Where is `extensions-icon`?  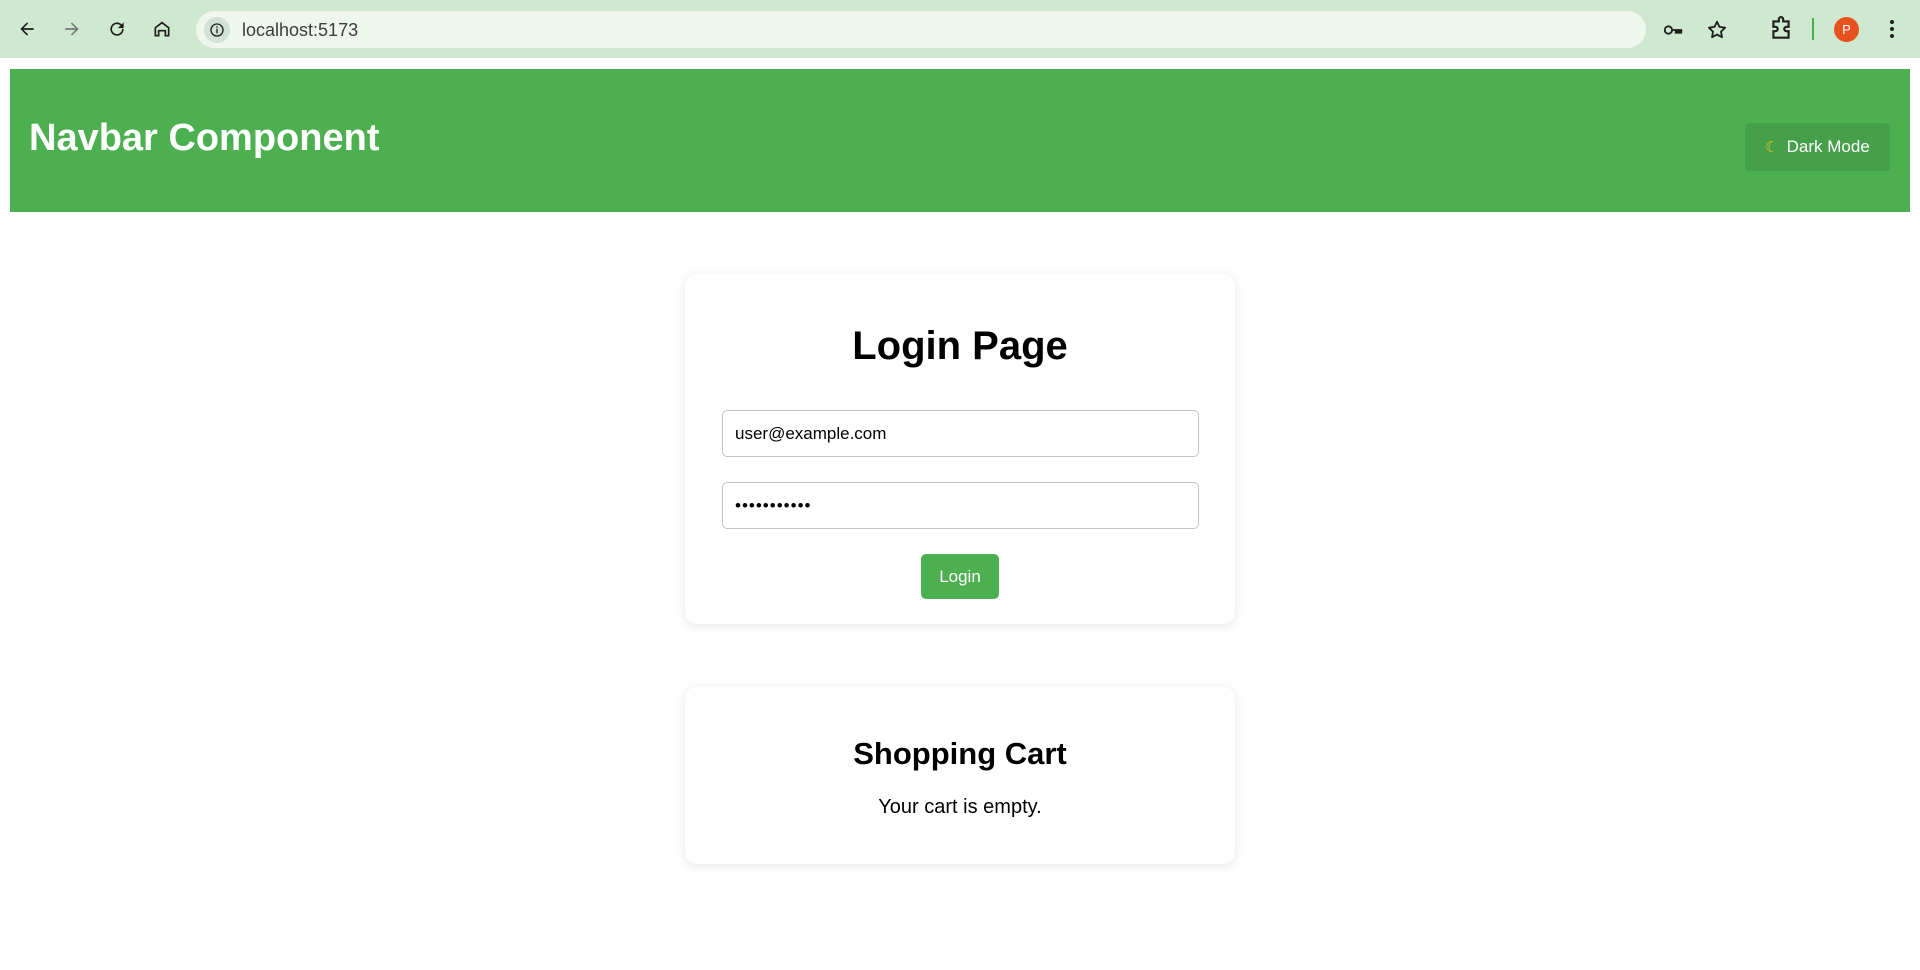
extensions-icon is located at coordinates (1781, 29).